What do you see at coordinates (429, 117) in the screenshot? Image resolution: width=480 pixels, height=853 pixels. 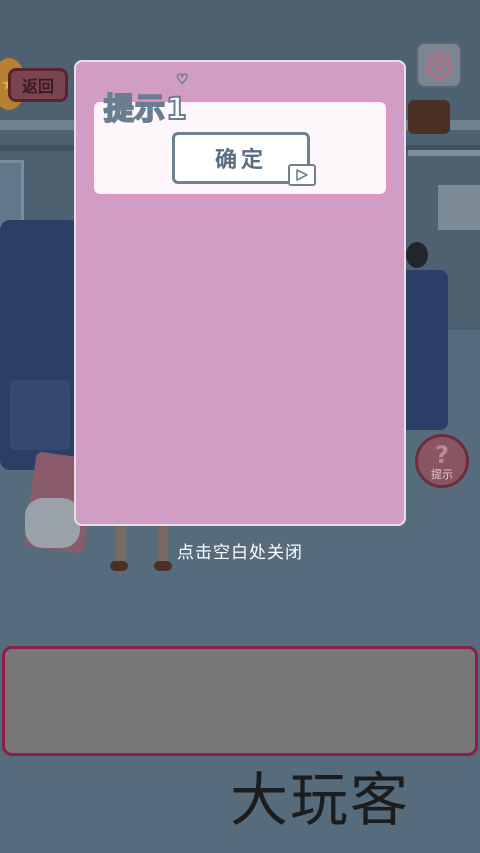 I see `handbag` at bounding box center [429, 117].